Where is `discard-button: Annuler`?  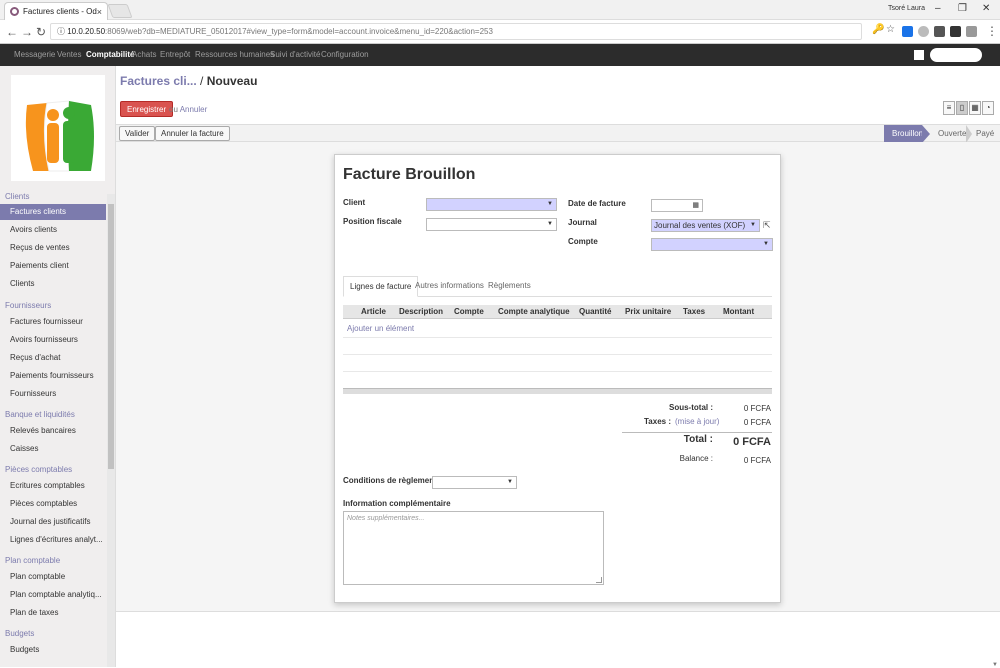
discard-button: Annuler is located at coordinates (194, 109).